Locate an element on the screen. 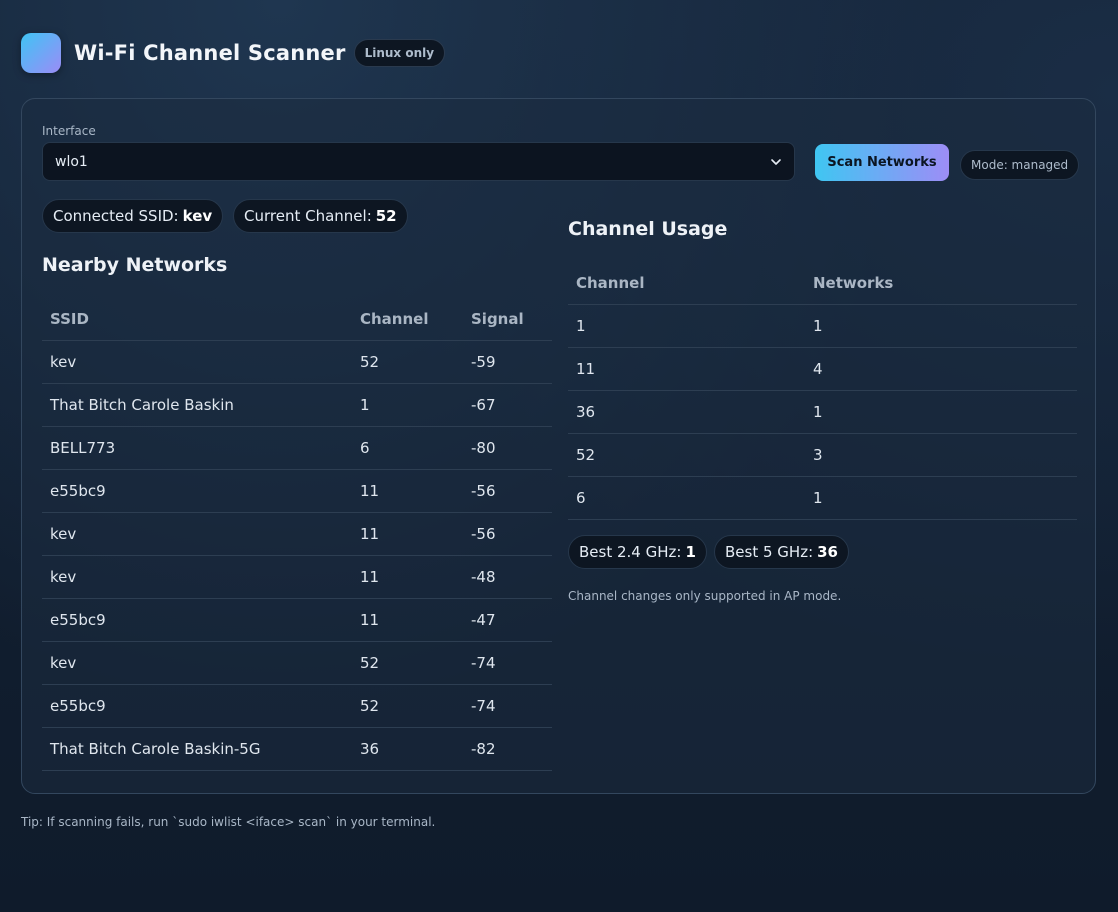 Image resolution: width=1118 pixels, height=912 pixels. nearby-networks-title: Nearby Networks is located at coordinates (135, 265).